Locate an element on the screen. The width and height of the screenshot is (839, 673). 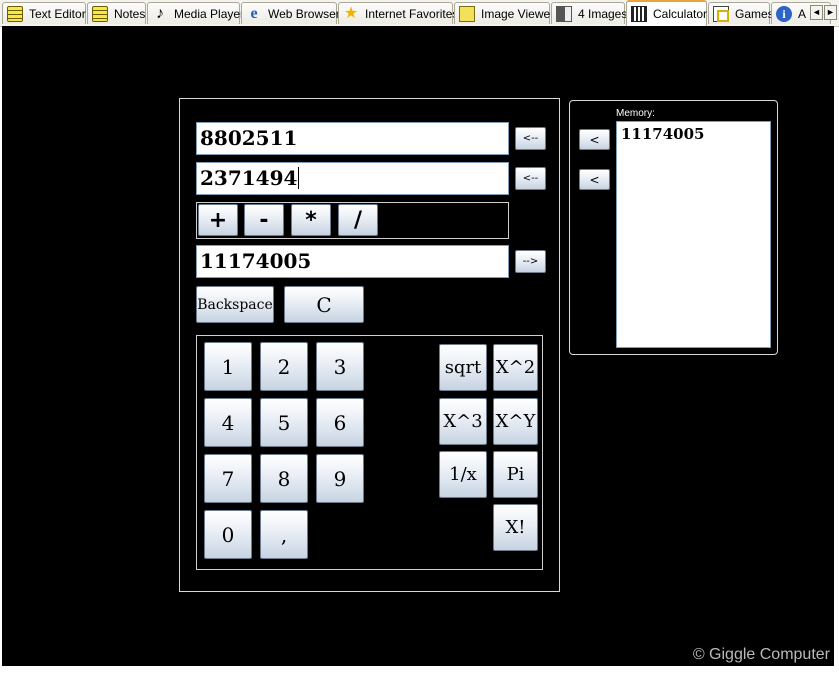
tab-label: 4 Images is located at coordinates (603, 13).